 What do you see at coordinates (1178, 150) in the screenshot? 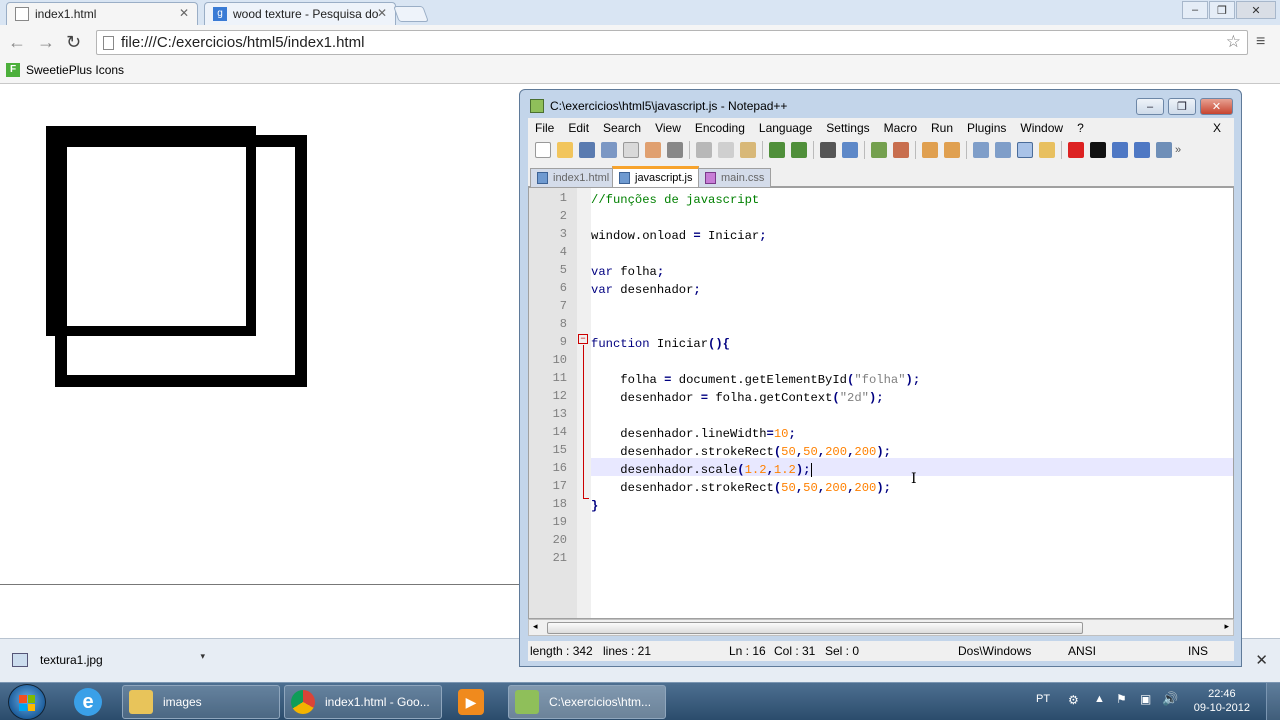
I see `more-tools-icon: »` at bounding box center [1178, 150].